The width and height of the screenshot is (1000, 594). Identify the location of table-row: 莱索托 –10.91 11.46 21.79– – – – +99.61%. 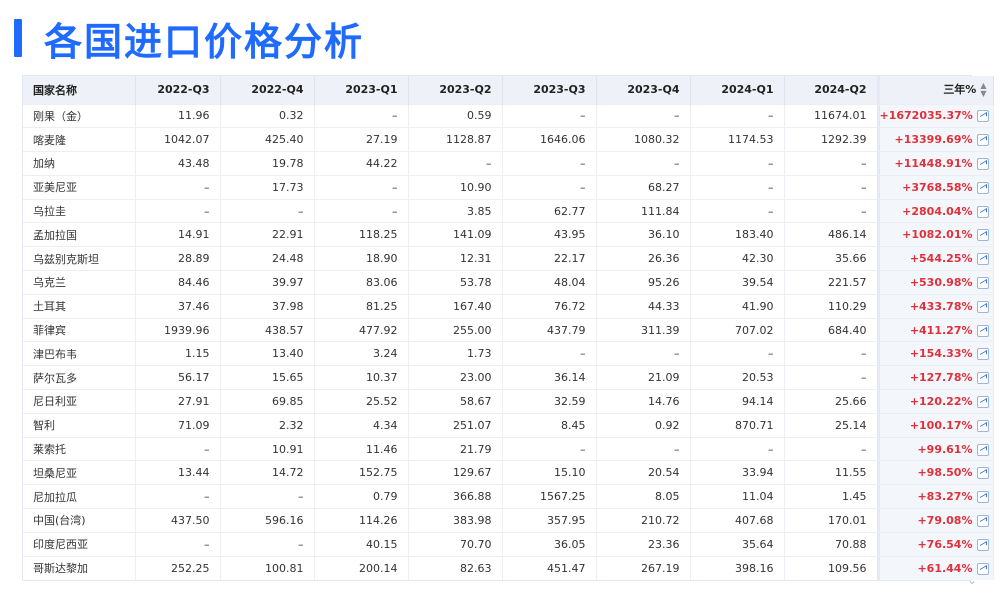
(508, 449).